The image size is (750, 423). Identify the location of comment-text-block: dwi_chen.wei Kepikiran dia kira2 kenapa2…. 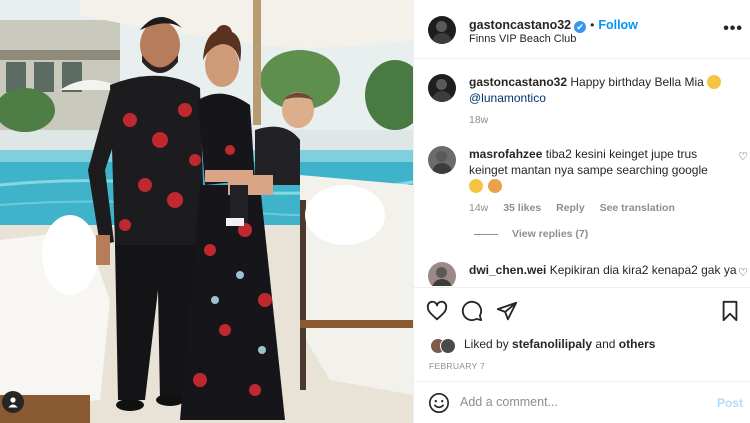
(604, 270).